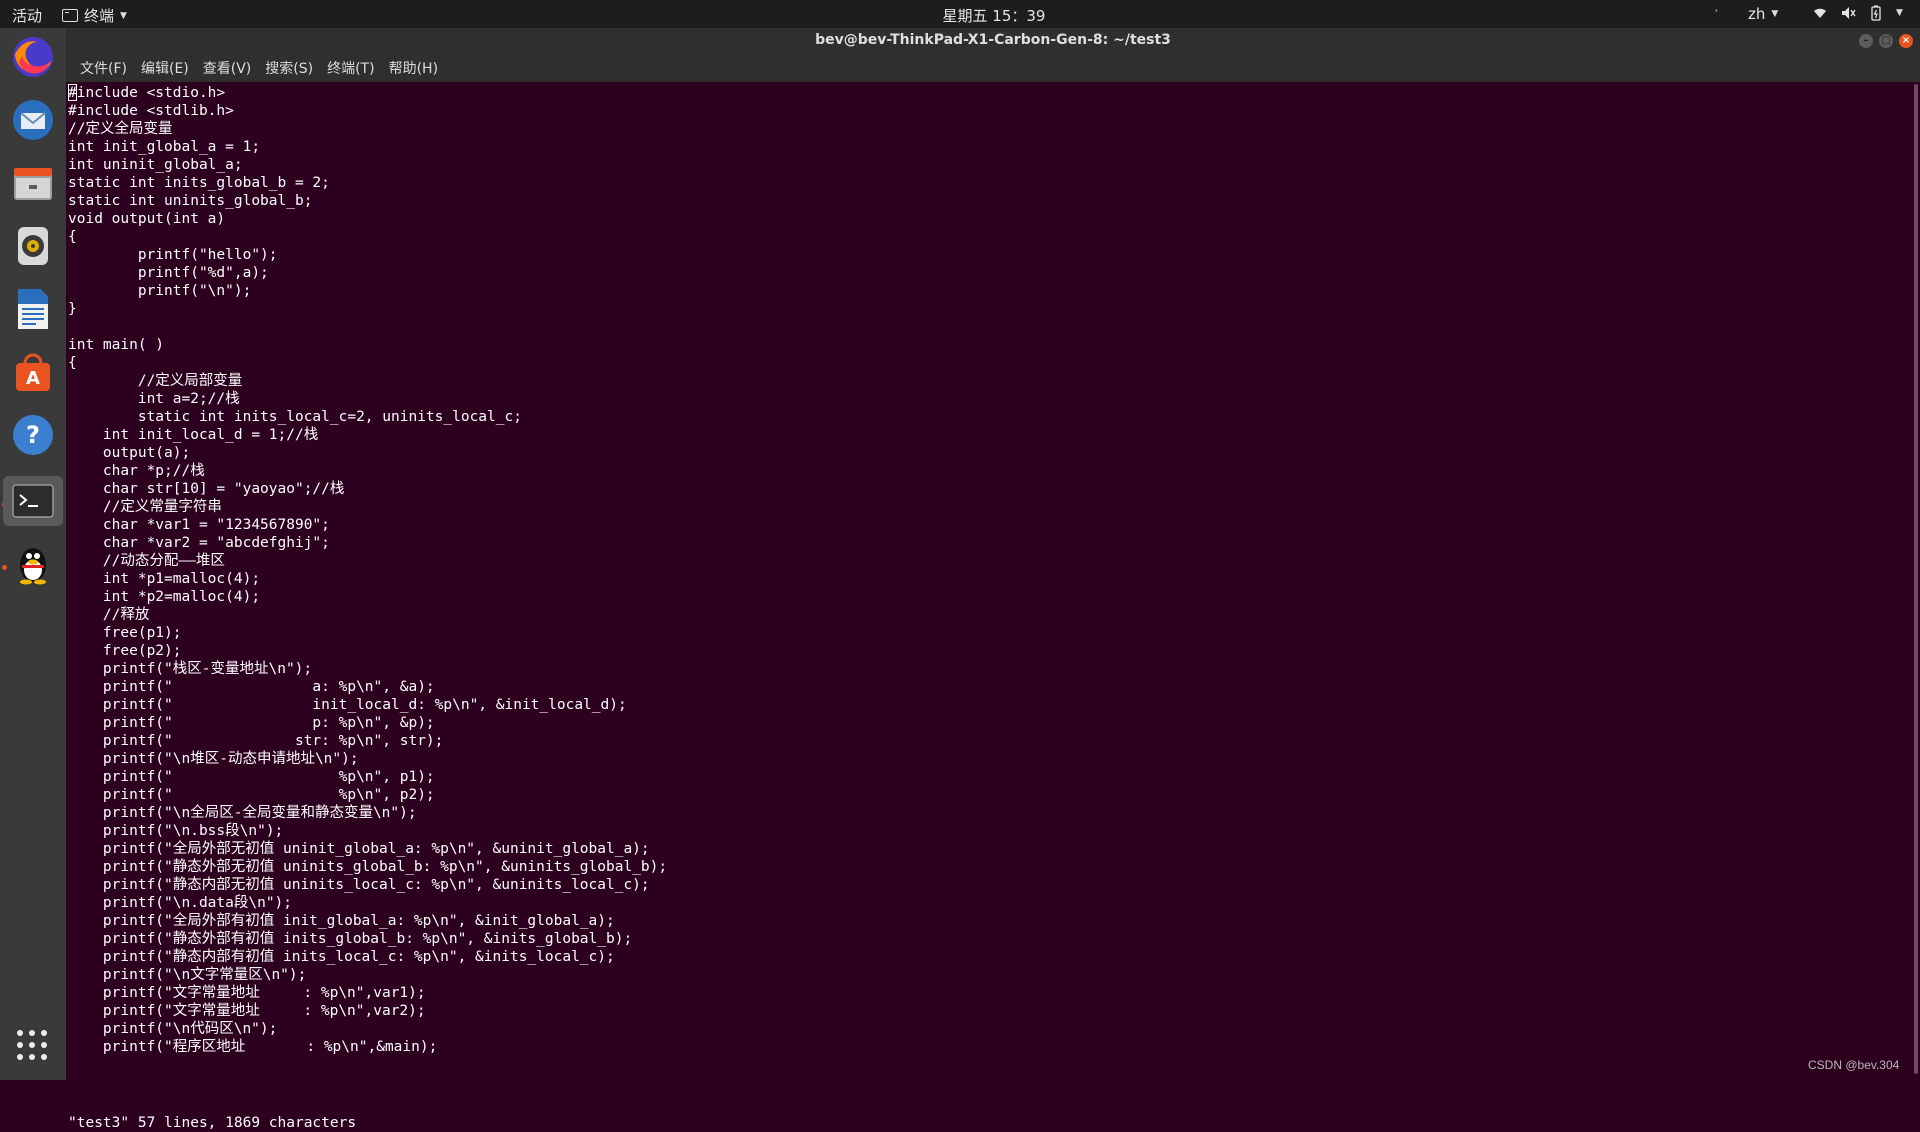 Image resolution: width=1920 pixels, height=1132 pixels. What do you see at coordinates (1866, 41) in the screenshot?
I see `minimize-button: –` at bounding box center [1866, 41].